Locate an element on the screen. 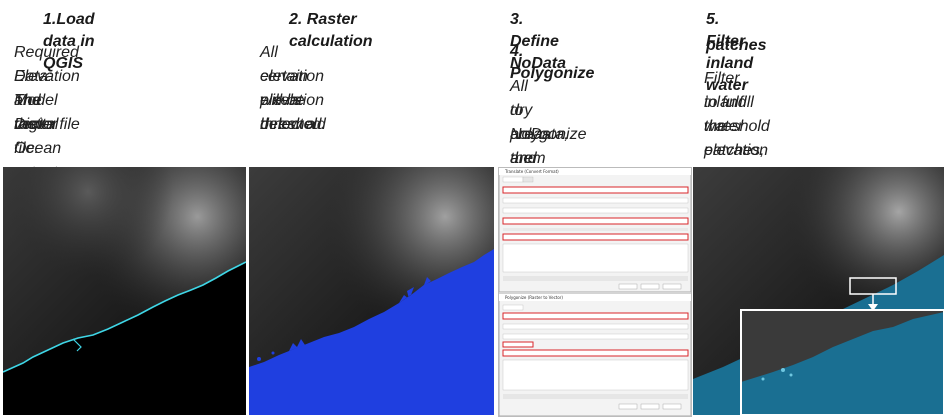 This screenshot has height=417, width=945. dialog-2-input-layer-highlight is located at coordinates (595, 316).